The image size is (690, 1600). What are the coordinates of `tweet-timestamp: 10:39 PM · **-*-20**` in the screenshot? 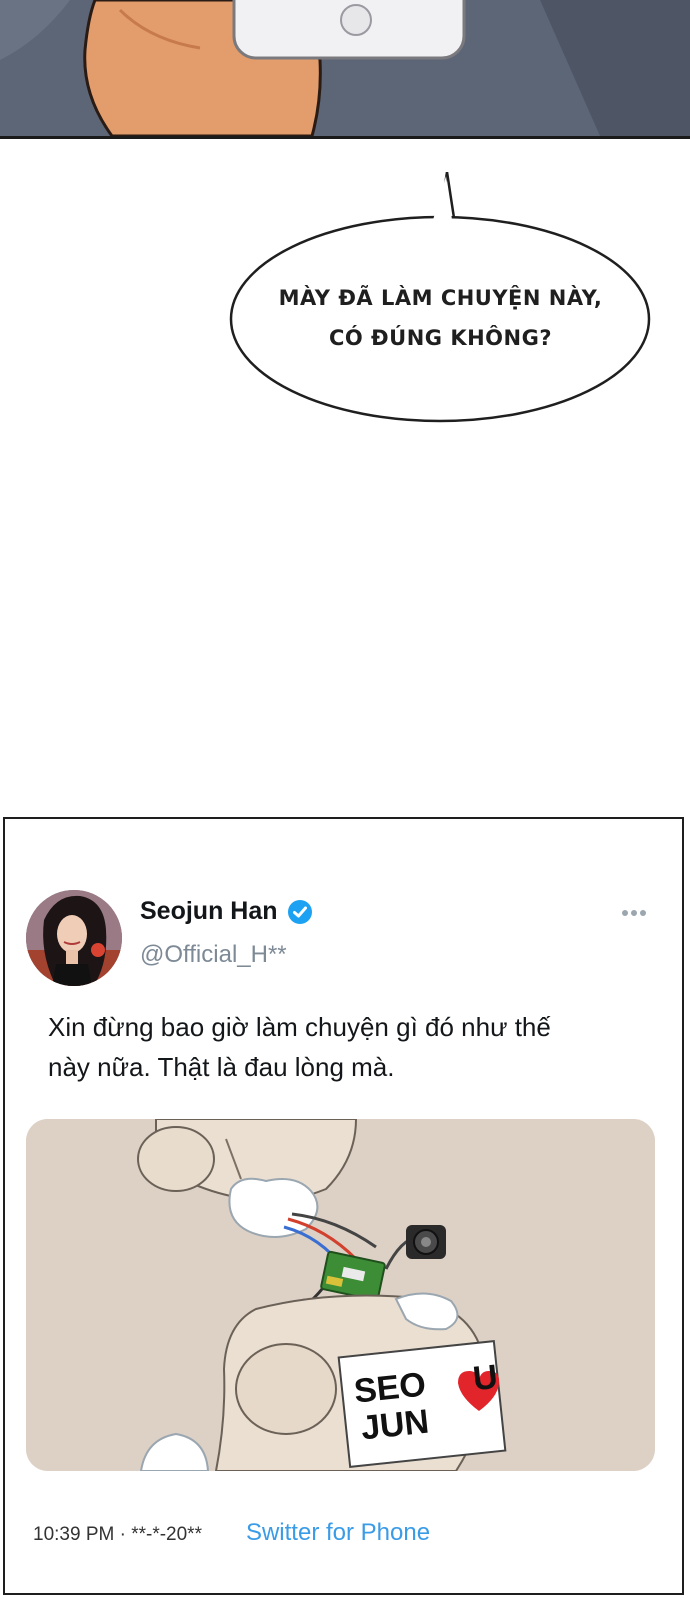 It's located at (117, 1535).